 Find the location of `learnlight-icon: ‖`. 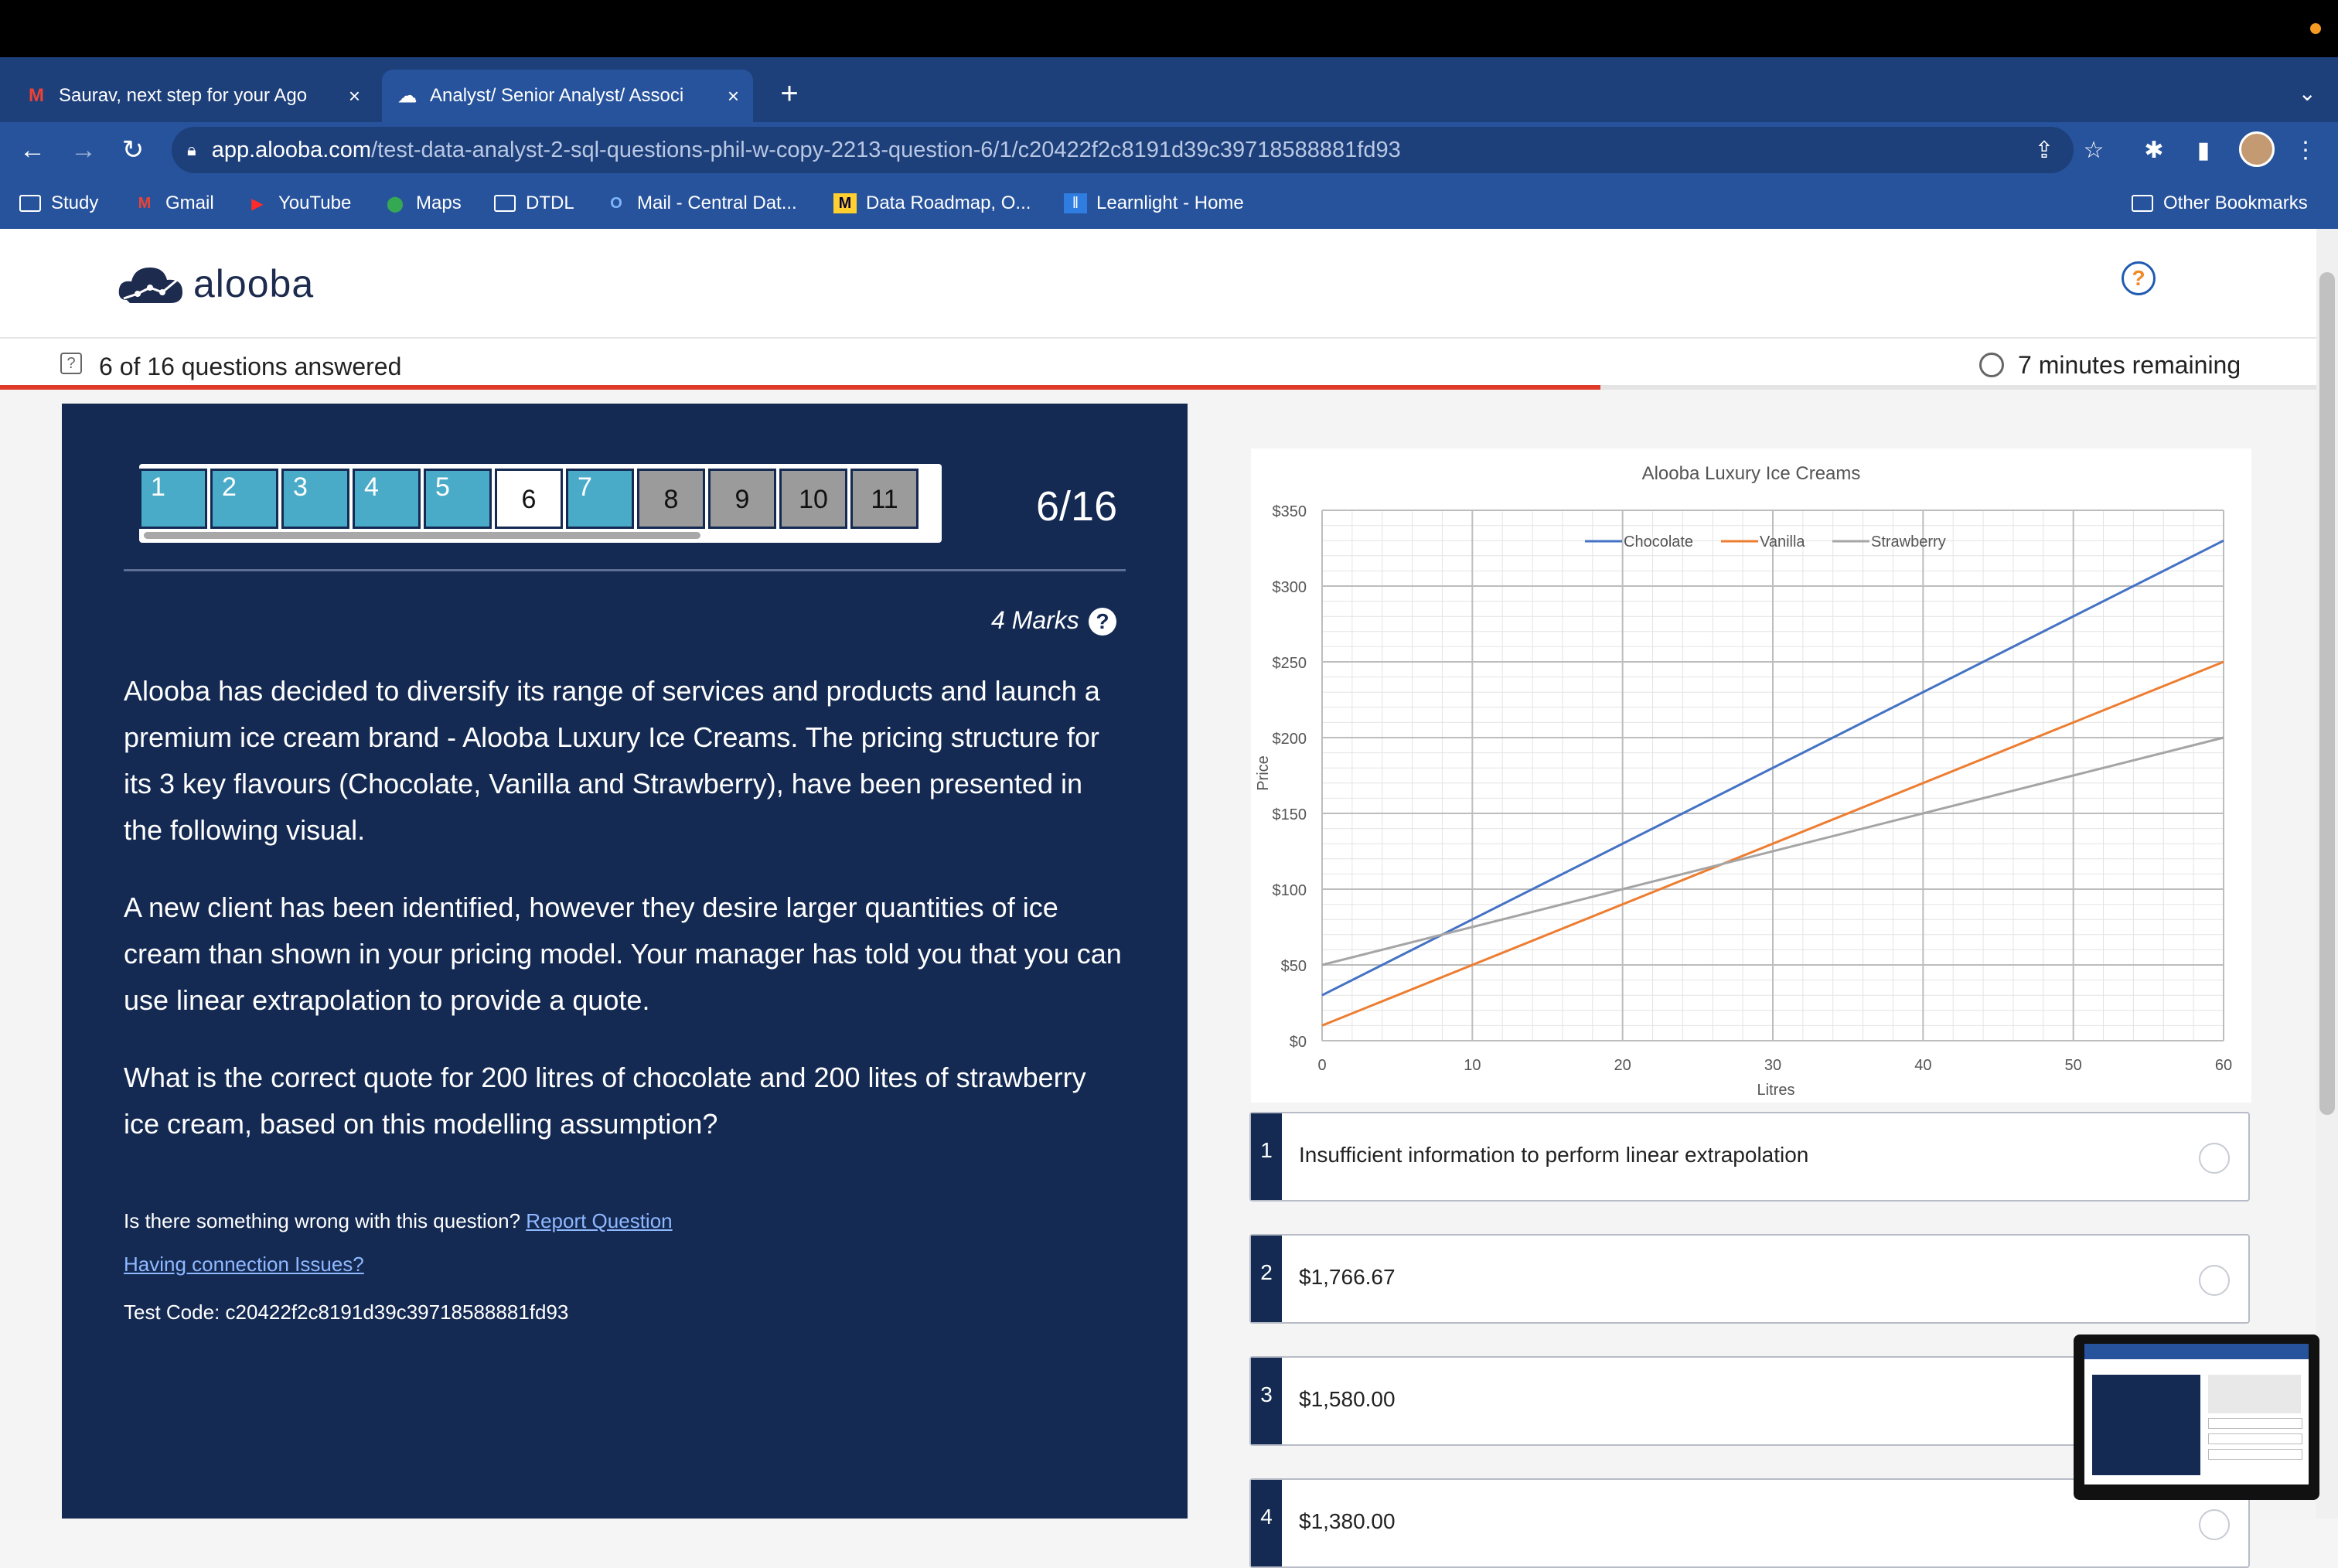

learnlight-icon: ‖ is located at coordinates (1075, 203).